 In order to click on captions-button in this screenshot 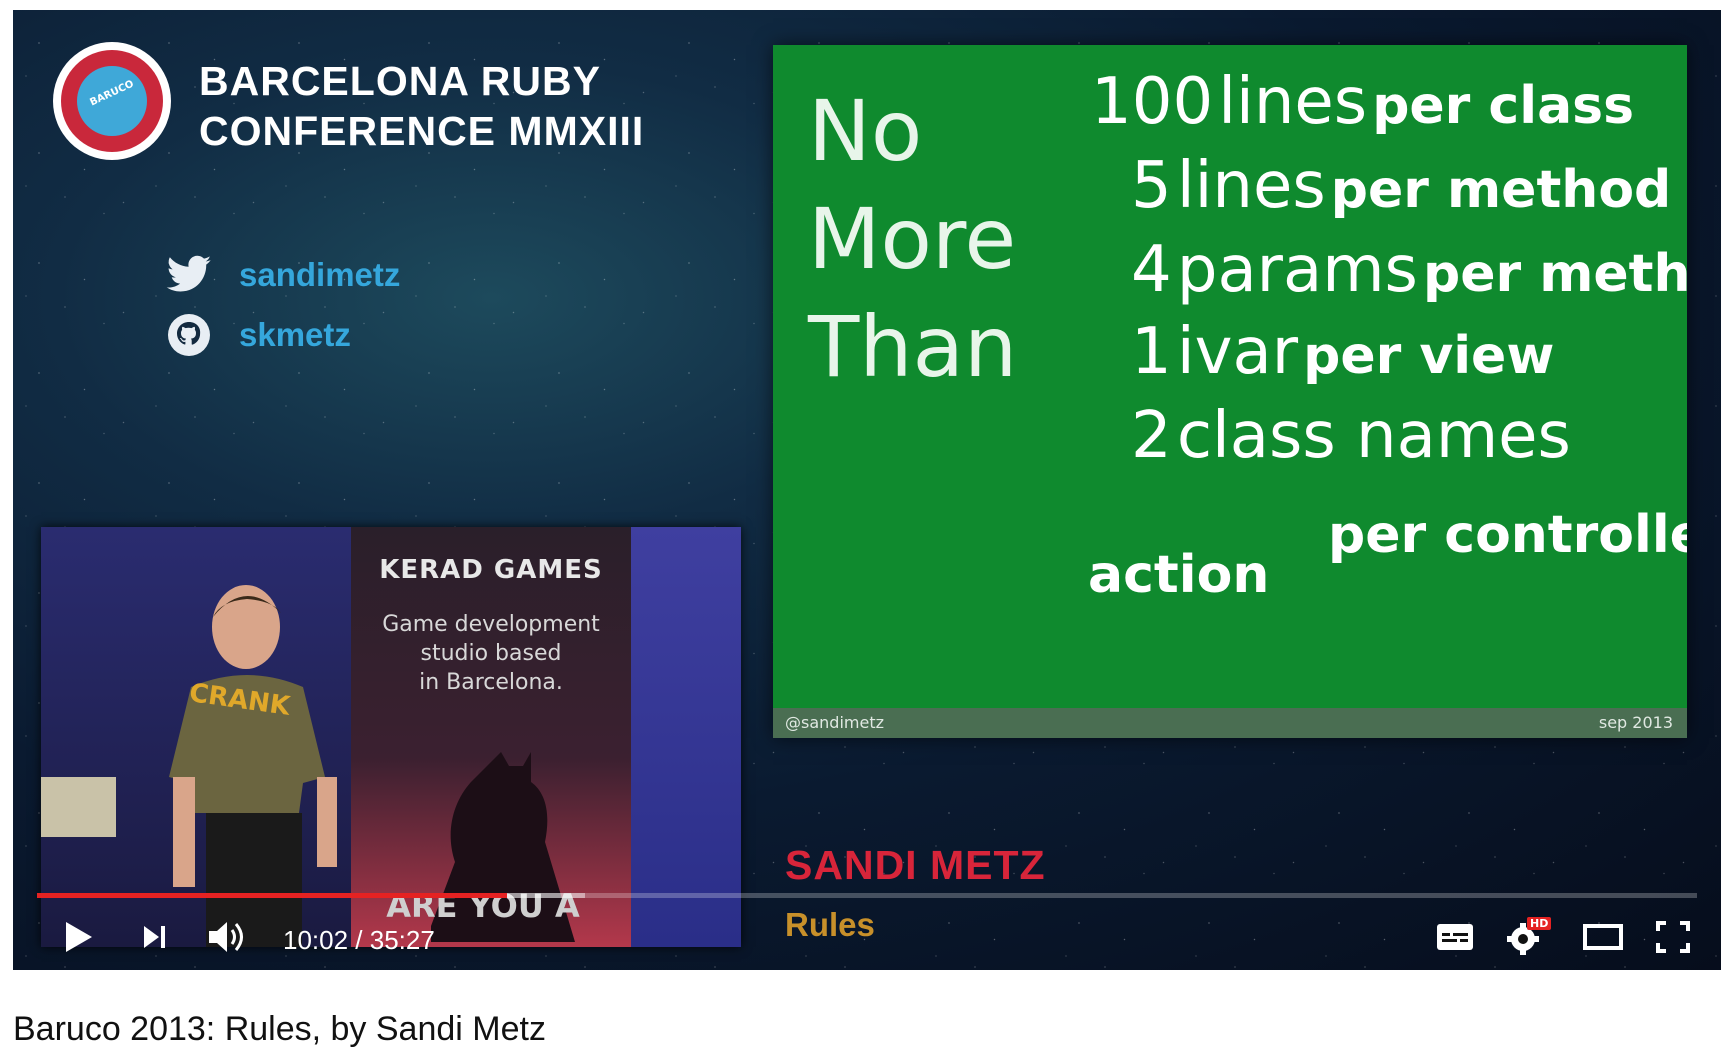, I will do `click(1455, 937)`.